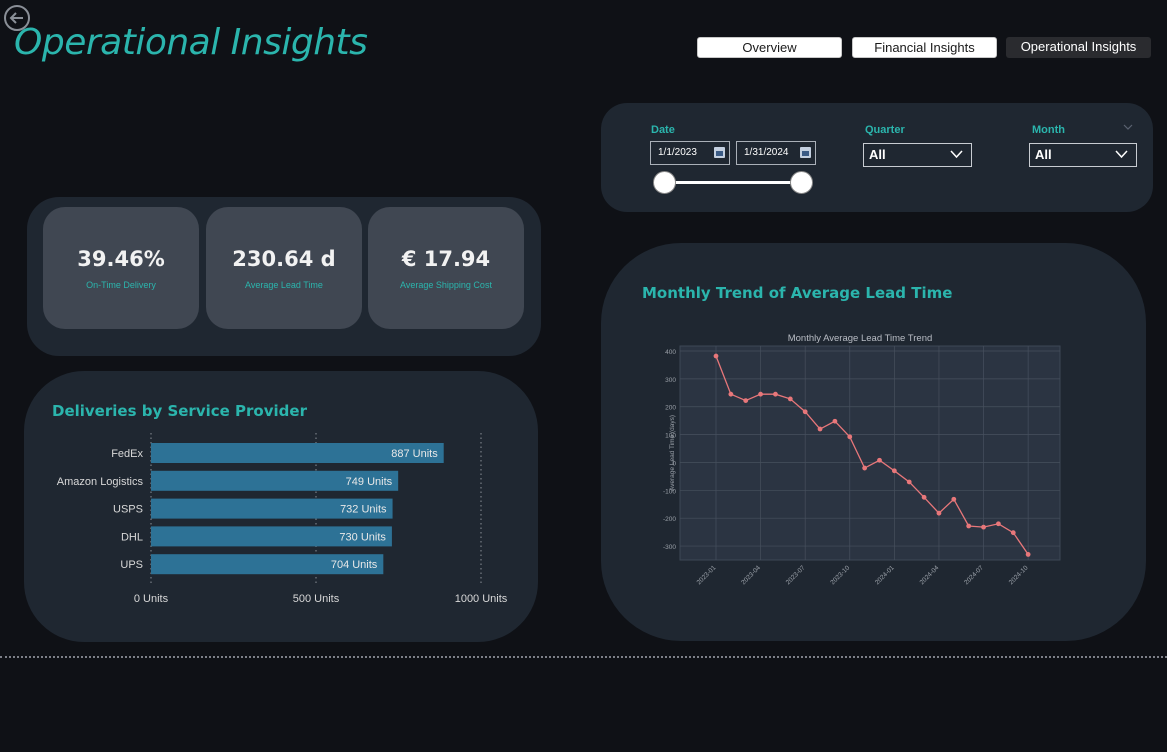 The image size is (1167, 752). Describe the element at coordinates (930, 575) in the screenshot. I see `x-tick-label: 2024-04` at that location.